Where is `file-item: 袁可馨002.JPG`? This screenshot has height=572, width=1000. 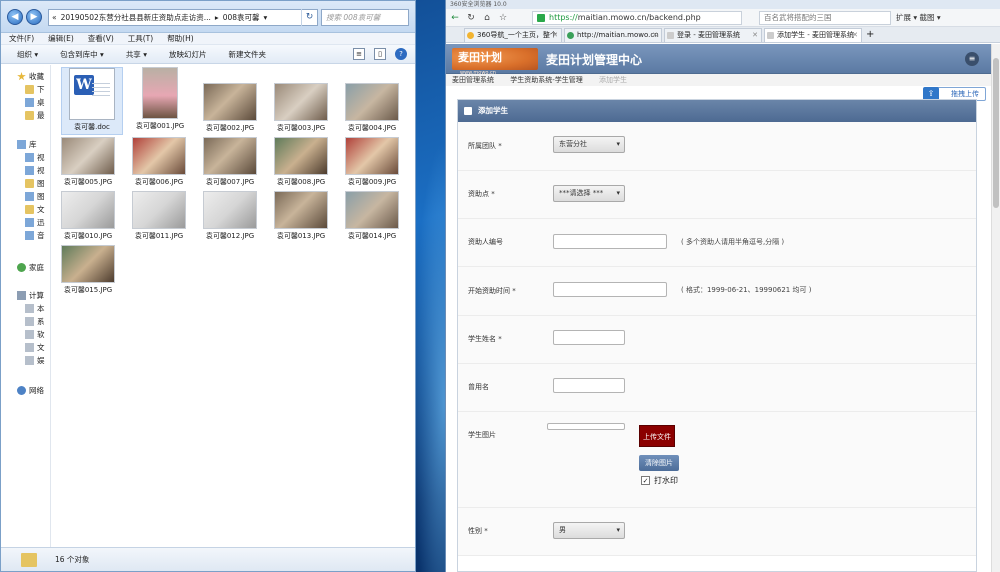 file-item: 袁可馨002.JPG is located at coordinates (230, 109).